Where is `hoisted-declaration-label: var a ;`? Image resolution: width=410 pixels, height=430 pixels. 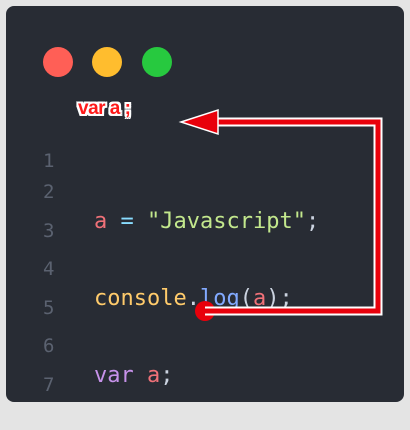
hoisted-declaration-label: var a ; is located at coordinates (104, 108).